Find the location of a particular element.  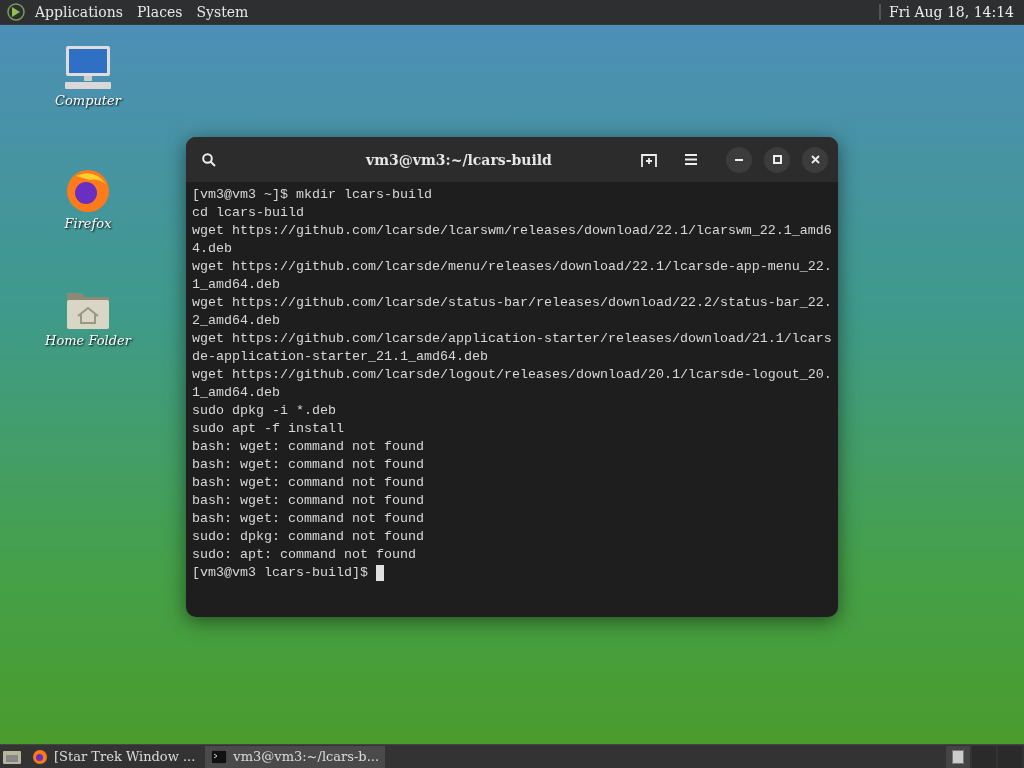

workspace-icon is located at coordinates (958, 756).